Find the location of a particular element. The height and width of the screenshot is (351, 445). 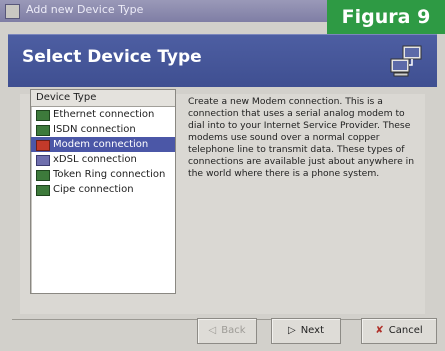

network-computers-icon is located at coordinates (406, 61).